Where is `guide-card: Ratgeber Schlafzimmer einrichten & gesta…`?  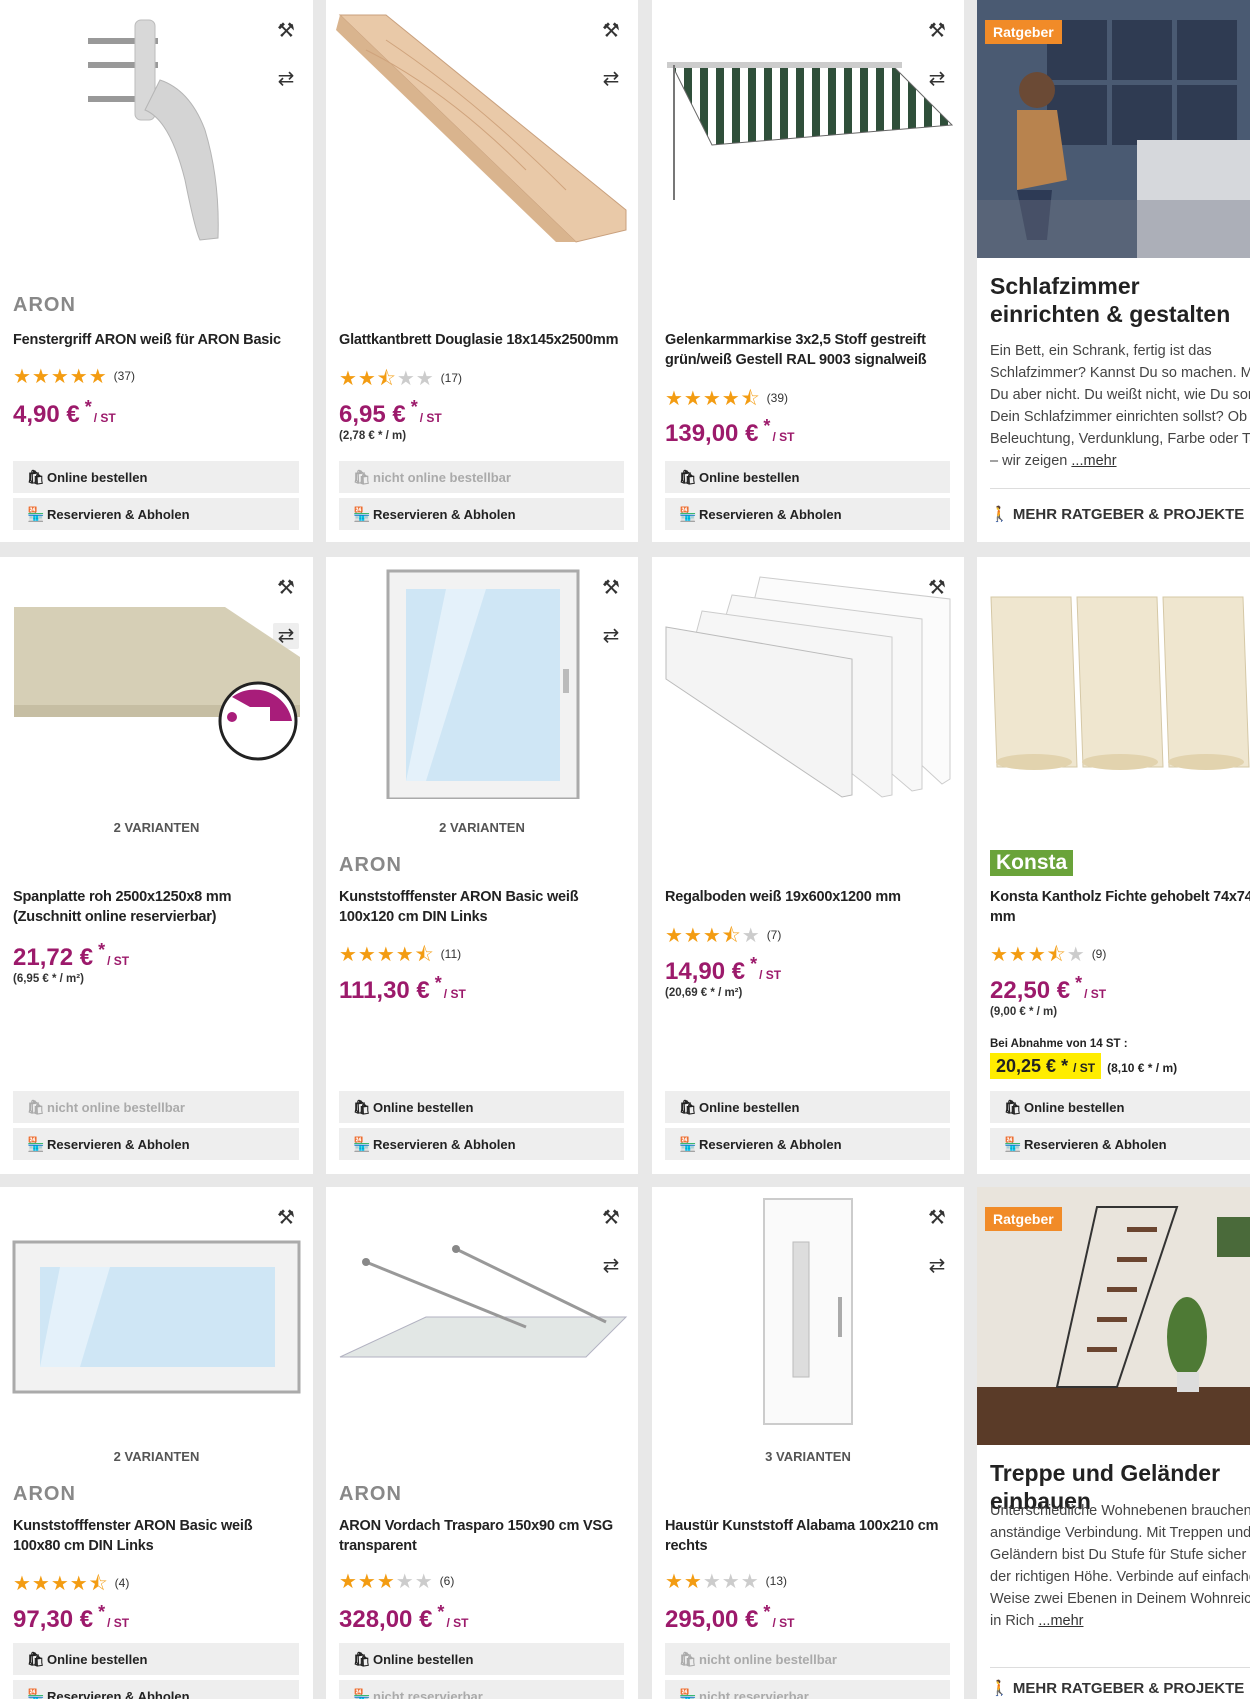
guide-card: Ratgeber Schlafzimmer einrichten & gesta… is located at coordinates (1113, 271).